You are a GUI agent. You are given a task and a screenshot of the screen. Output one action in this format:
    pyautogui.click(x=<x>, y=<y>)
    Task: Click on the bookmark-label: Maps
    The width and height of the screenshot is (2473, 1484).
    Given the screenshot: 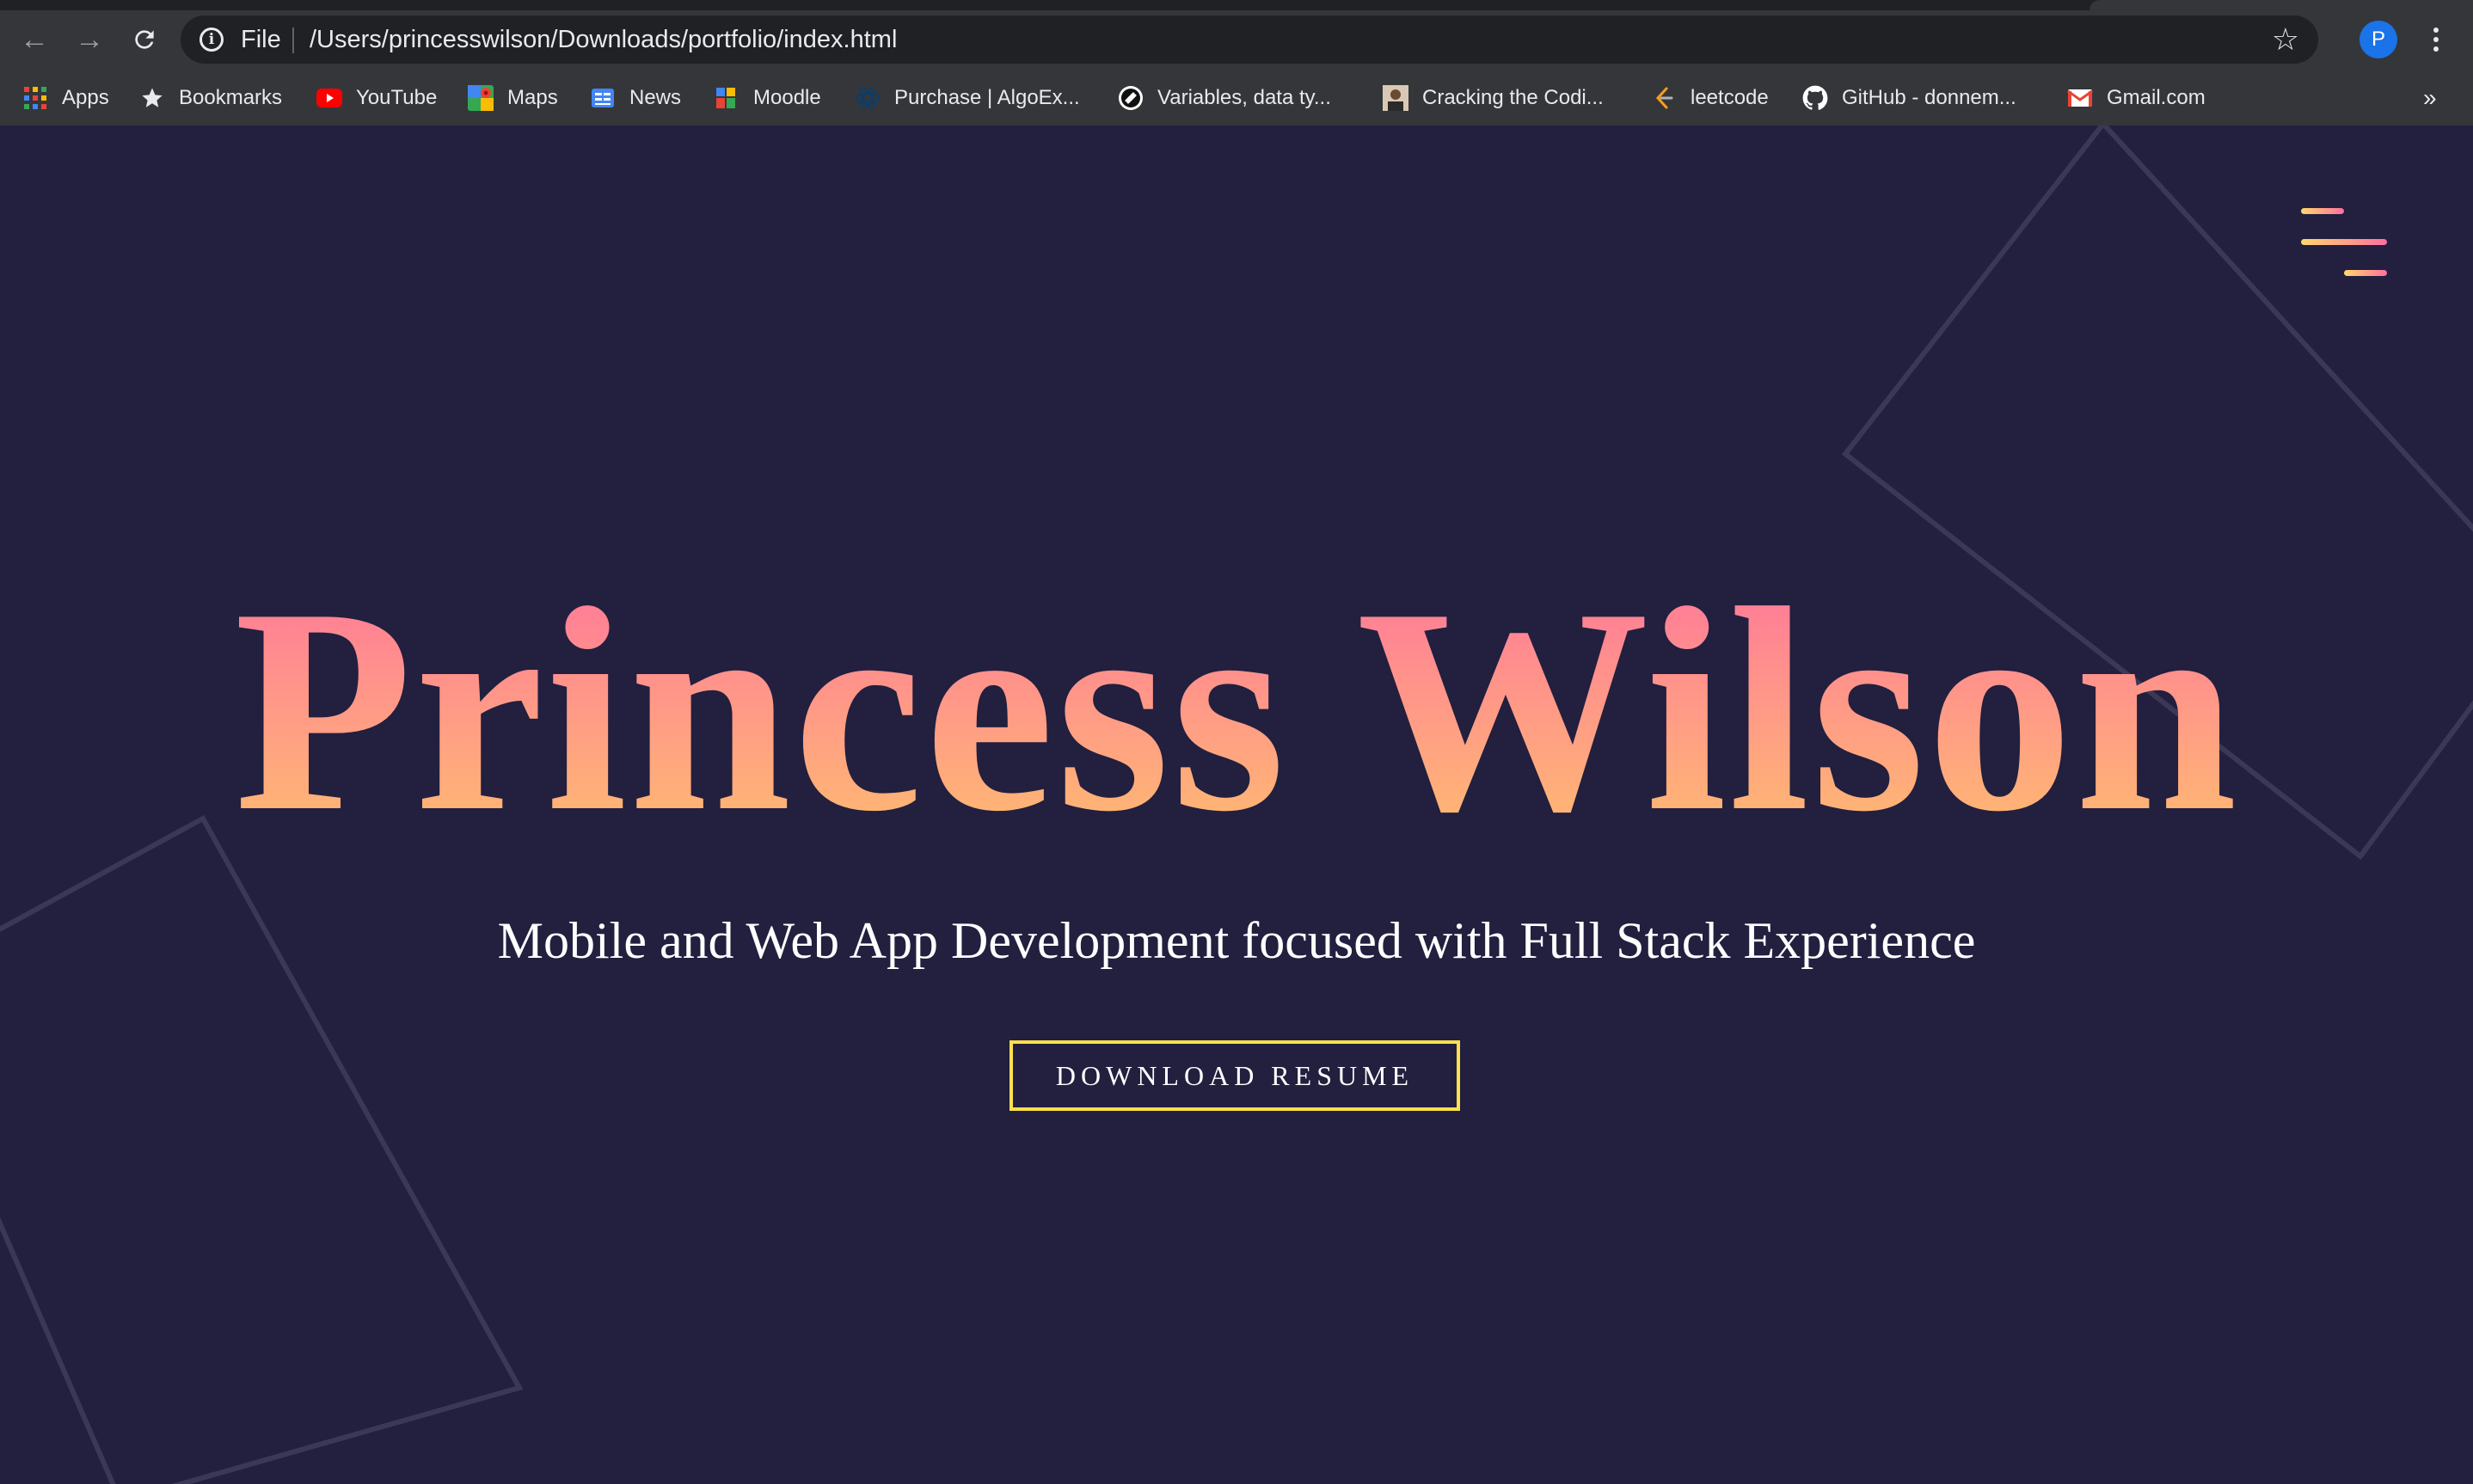 What is the action you would take?
    pyautogui.click(x=532, y=97)
    